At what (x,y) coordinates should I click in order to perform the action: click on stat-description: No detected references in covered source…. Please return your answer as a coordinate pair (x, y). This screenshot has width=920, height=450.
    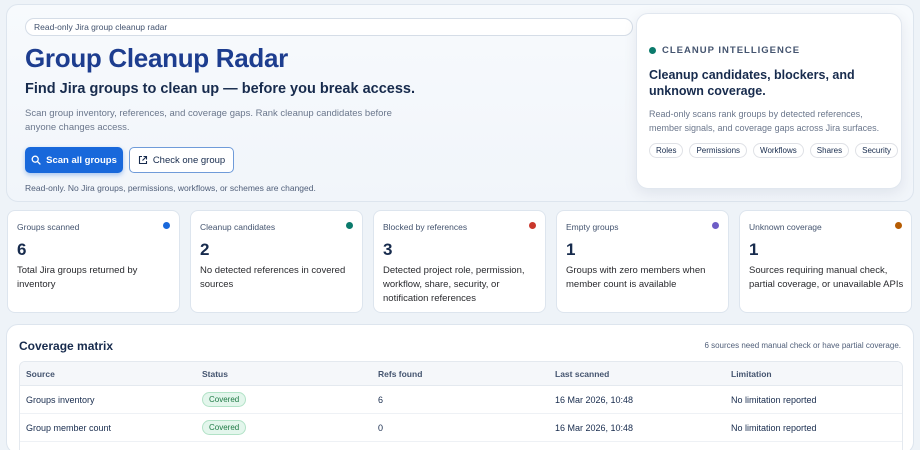
    Looking at the image, I should click on (273, 277).